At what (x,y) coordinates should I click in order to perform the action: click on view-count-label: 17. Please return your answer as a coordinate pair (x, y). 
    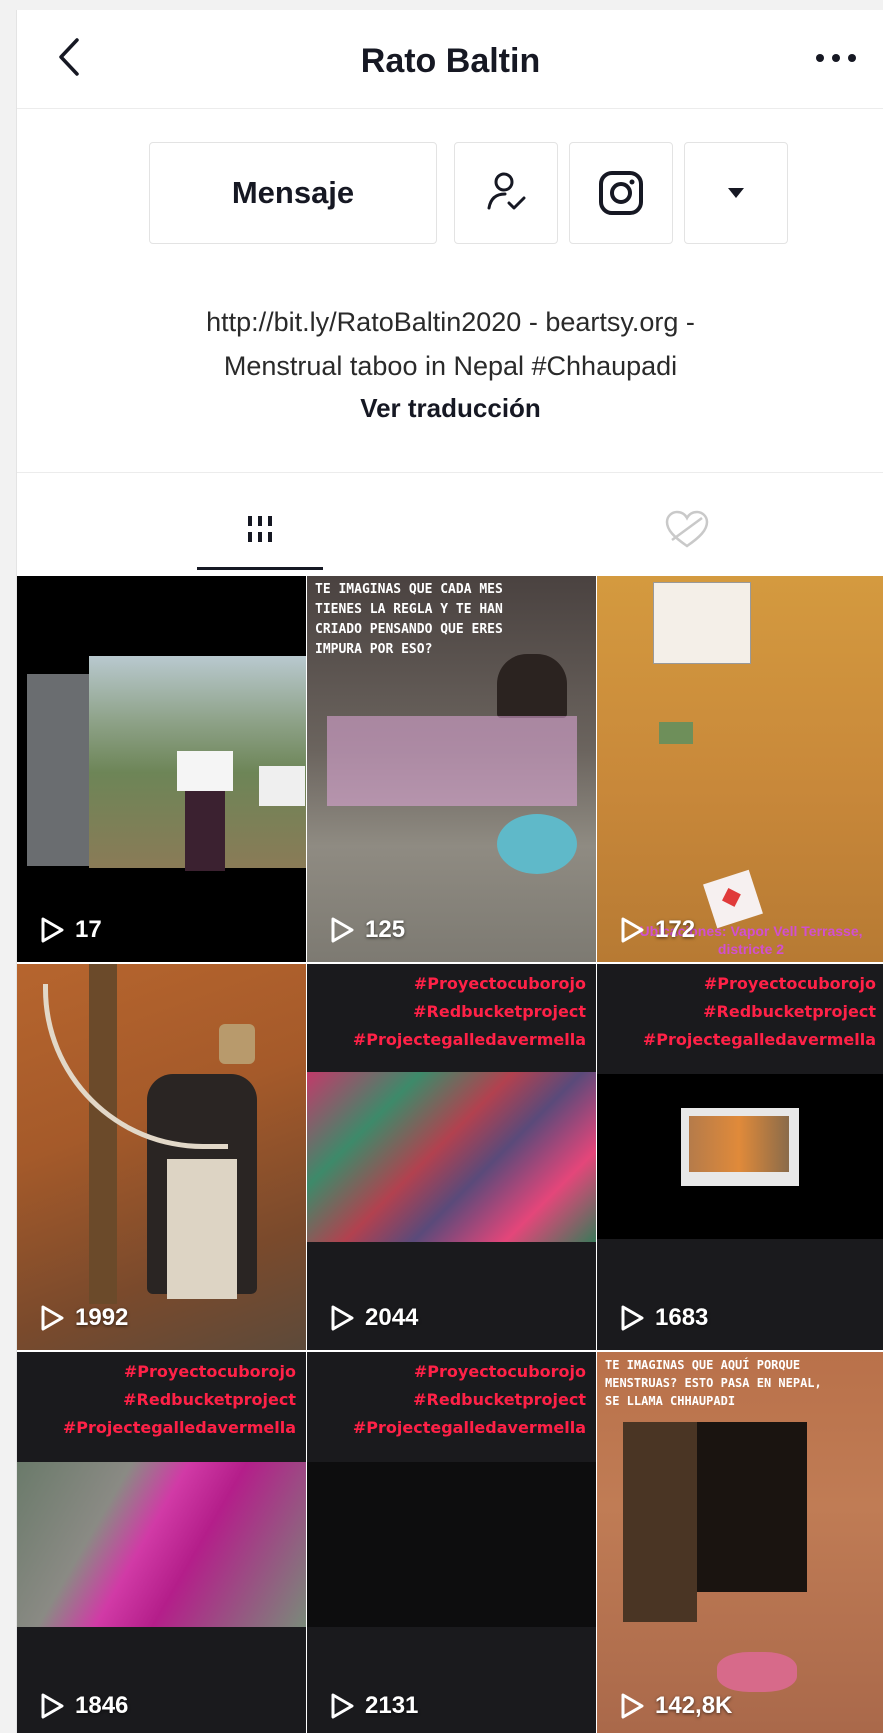
    Looking at the image, I should click on (88, 929).